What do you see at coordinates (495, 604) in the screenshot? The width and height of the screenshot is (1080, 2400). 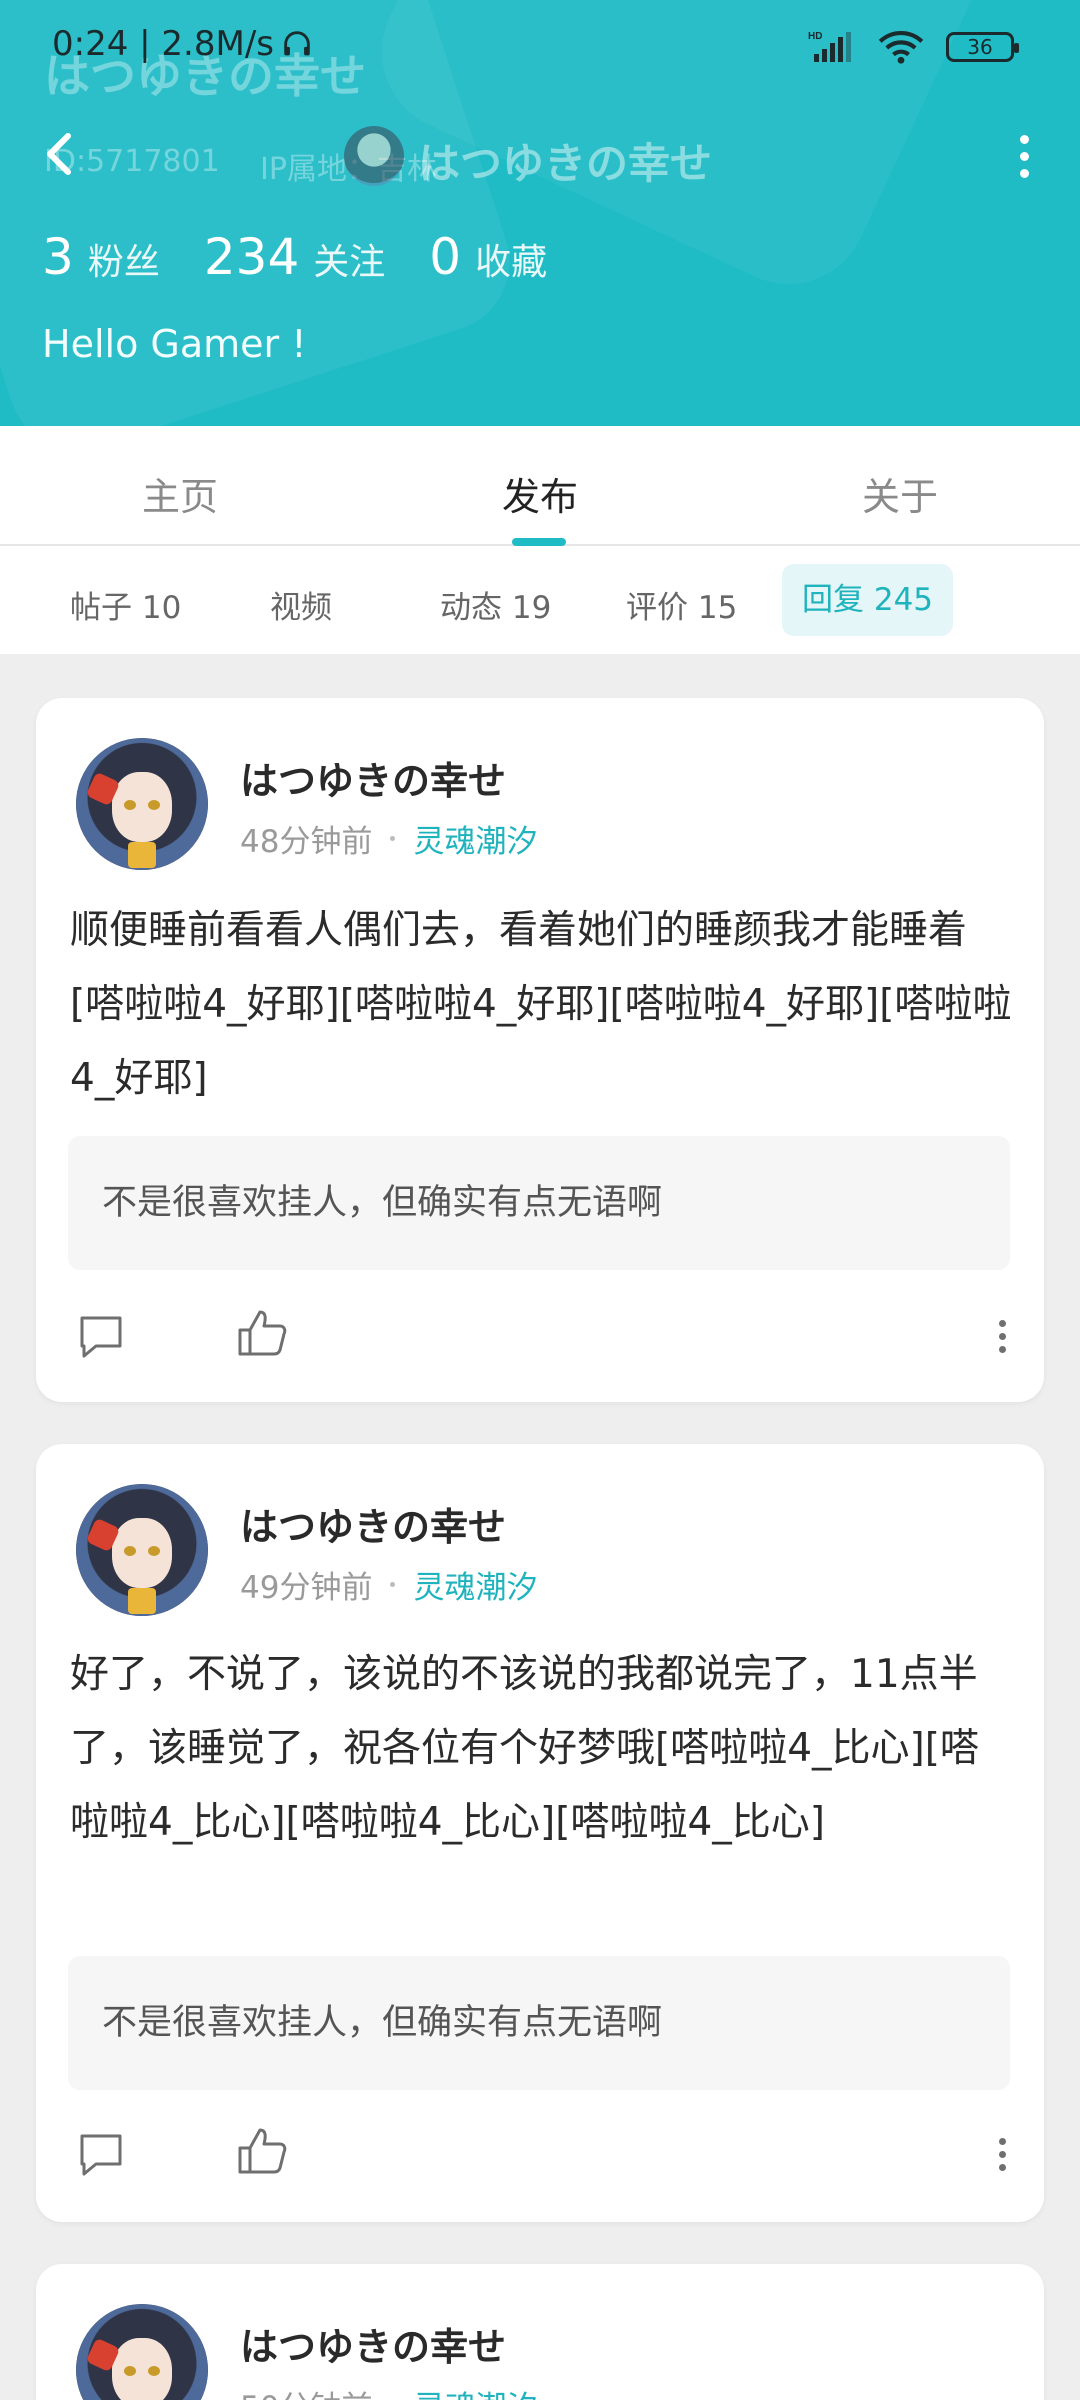 I see `subtab-moments: 动态 19` at bounding box center [495, 604].